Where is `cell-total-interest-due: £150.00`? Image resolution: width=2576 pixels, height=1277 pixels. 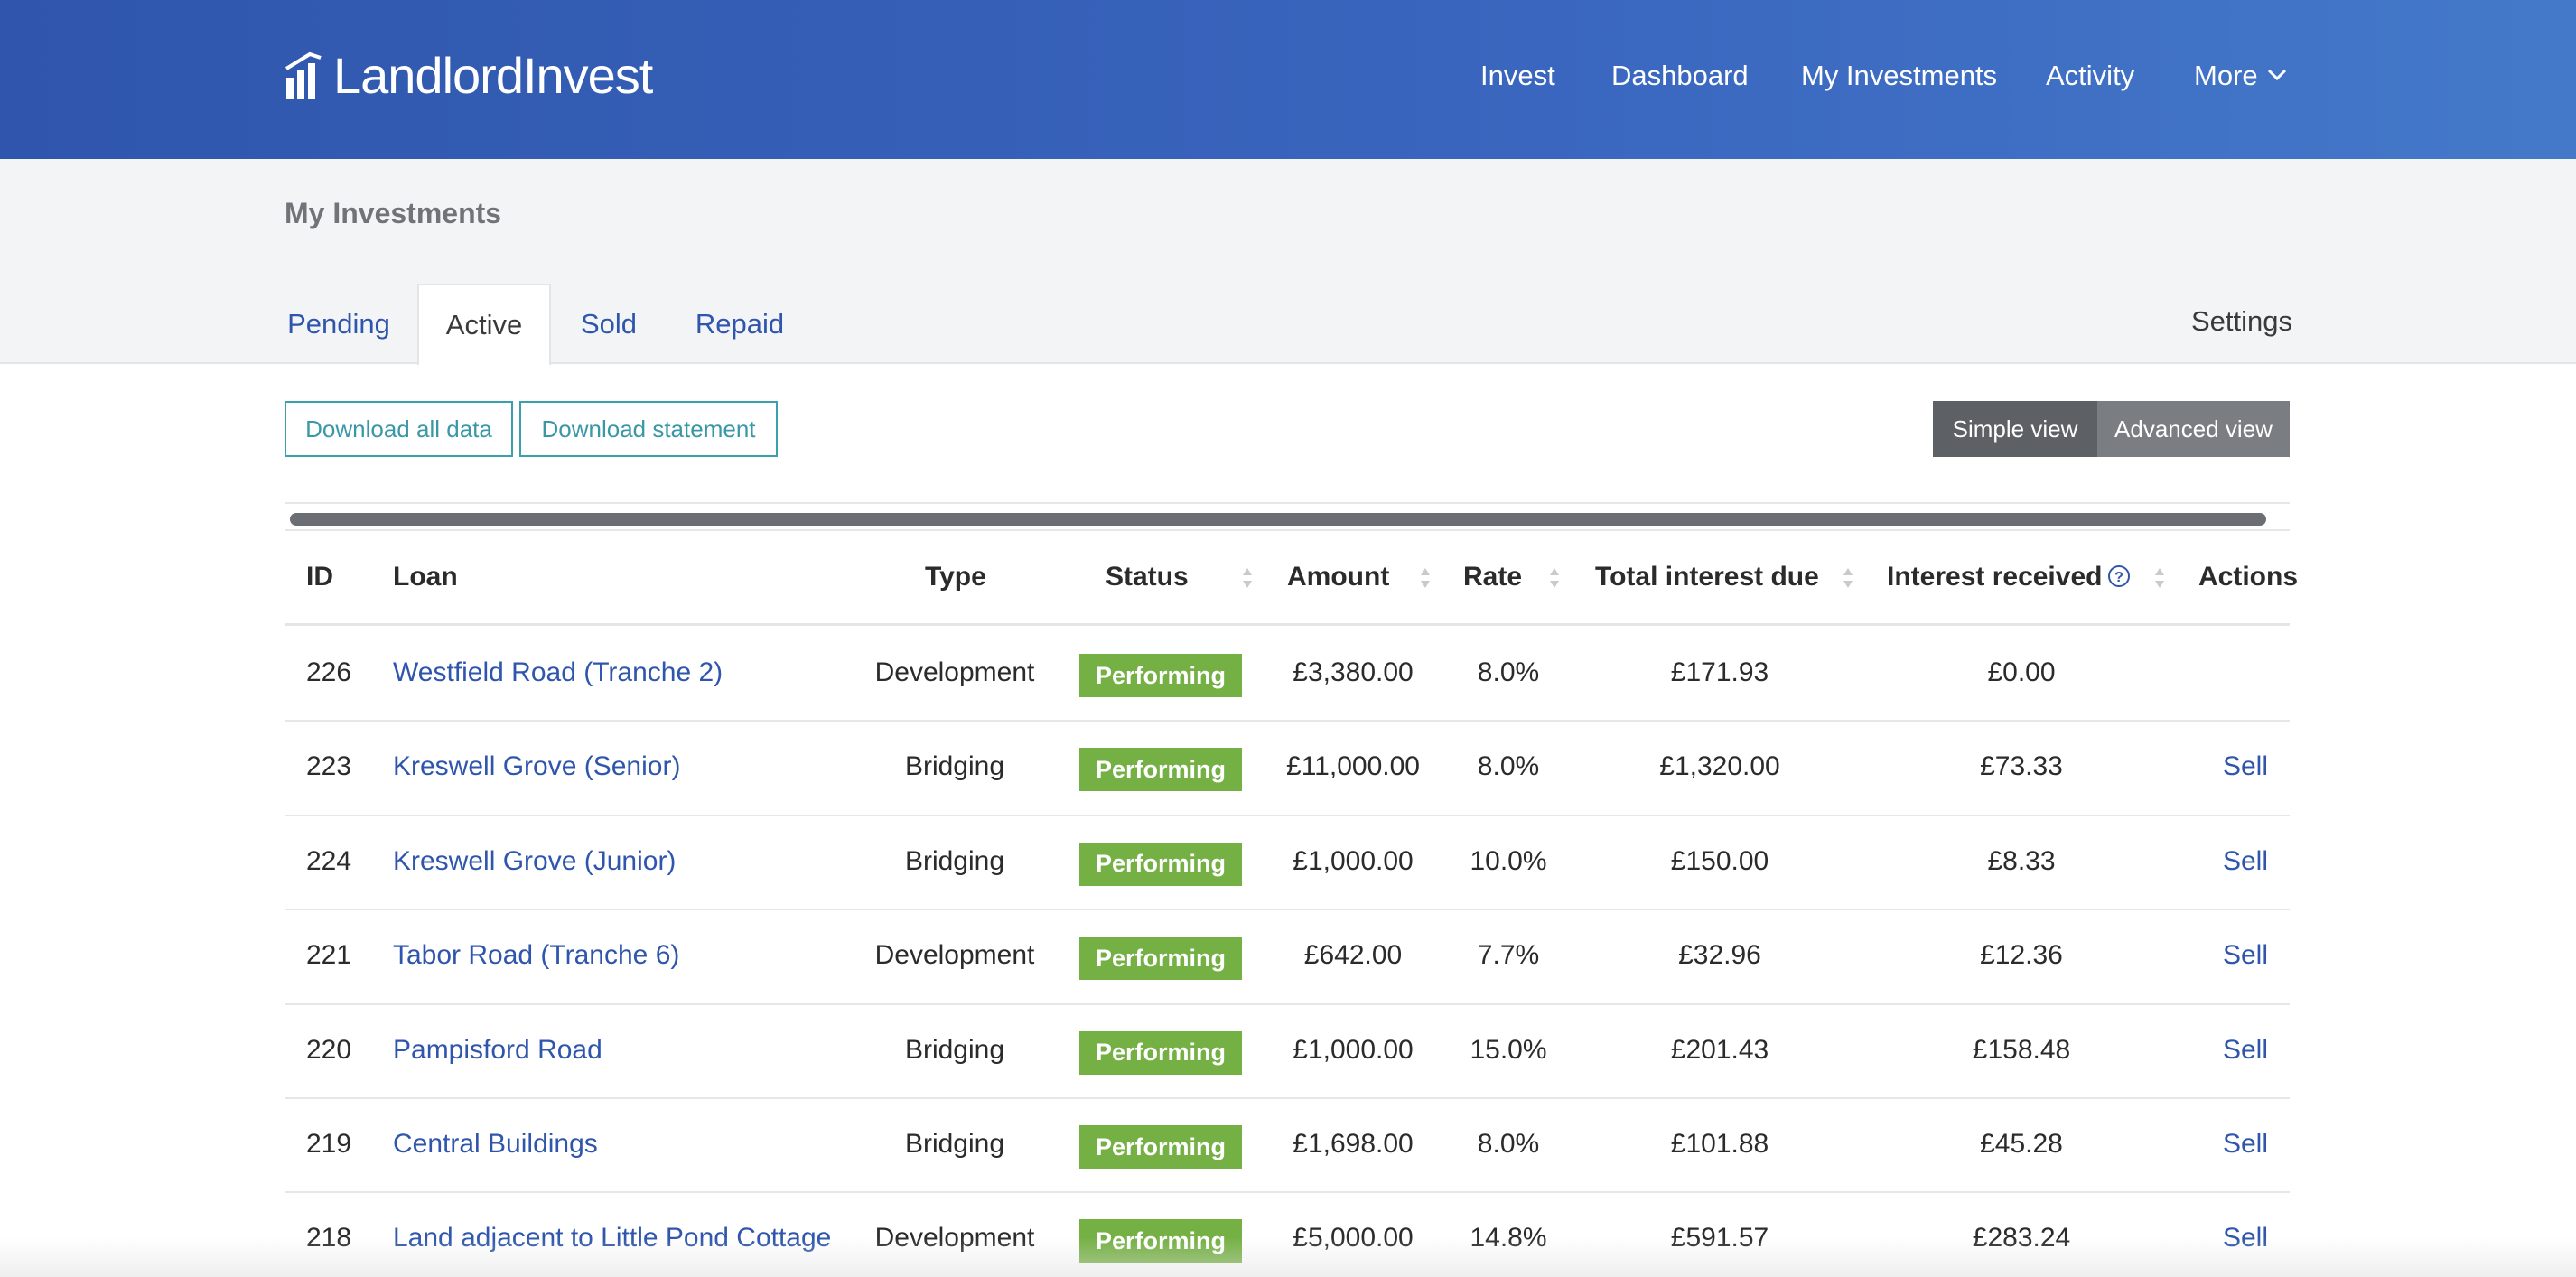 cell-total-interest-due: £150.00 is located at coordinates (1719, 861).